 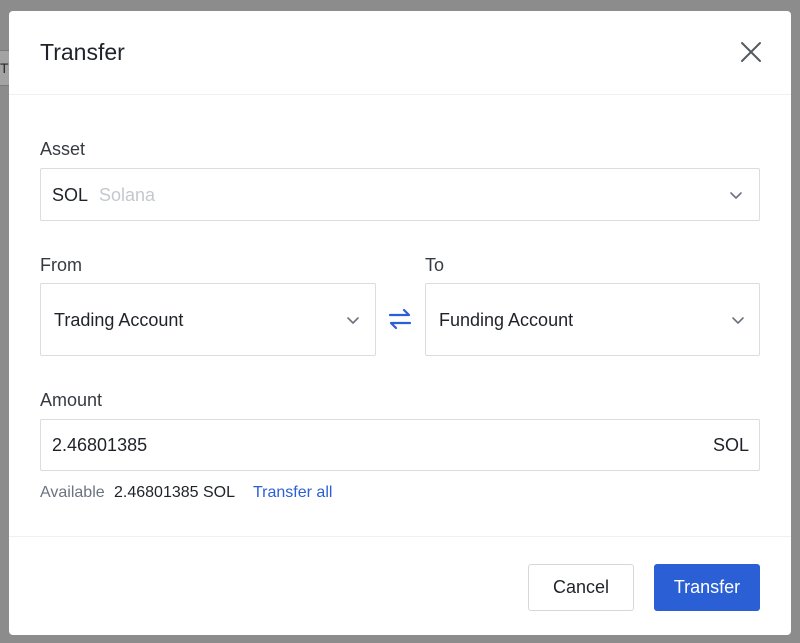 I want to click on swap-arrows-icon, so click(x=400, y=319).